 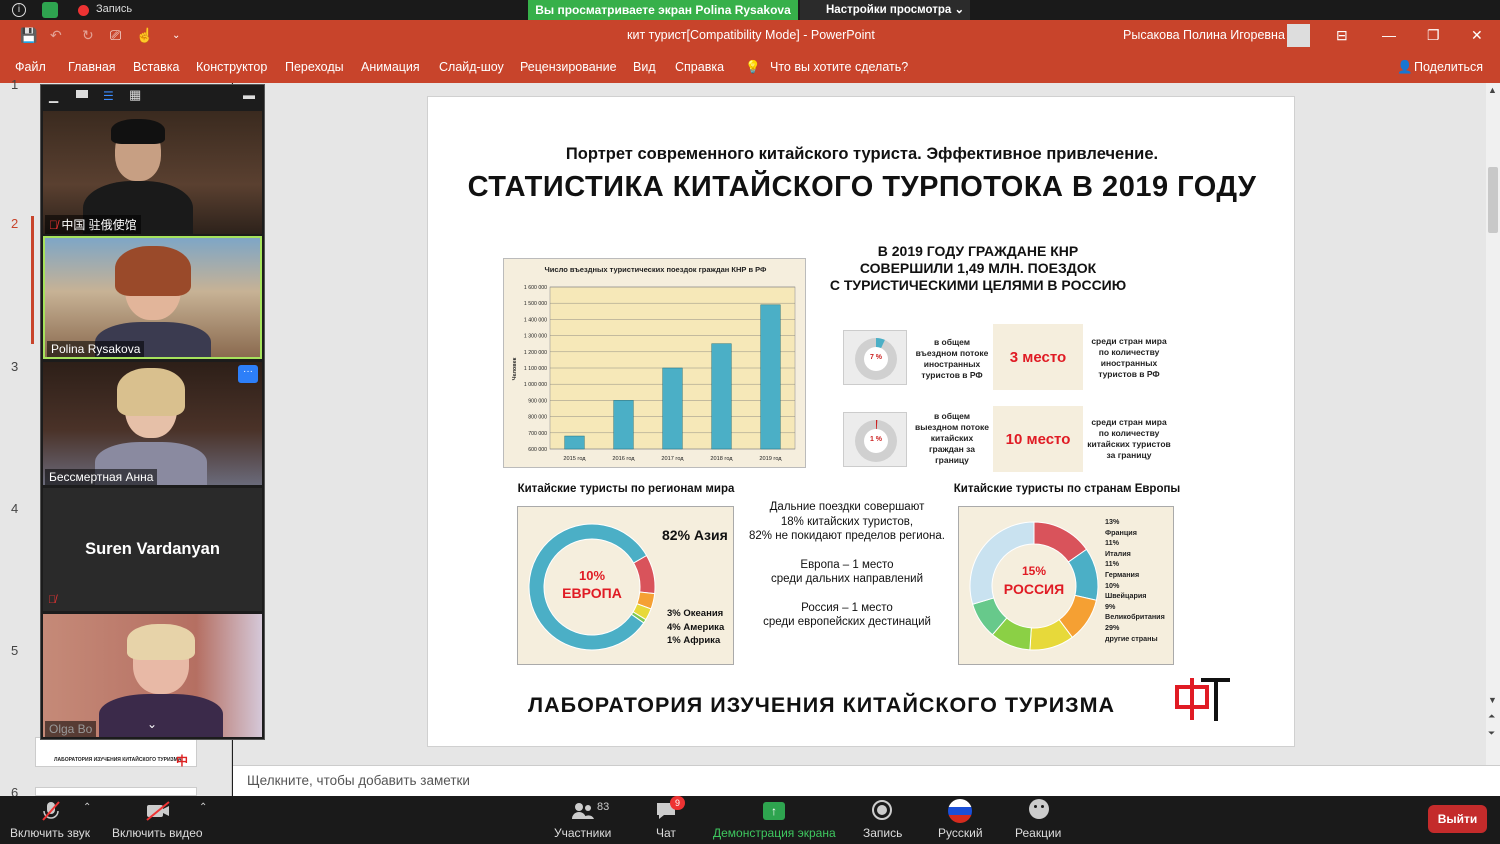 I want to click on unmute-button: Включить звук, so click(x=50, y=833).